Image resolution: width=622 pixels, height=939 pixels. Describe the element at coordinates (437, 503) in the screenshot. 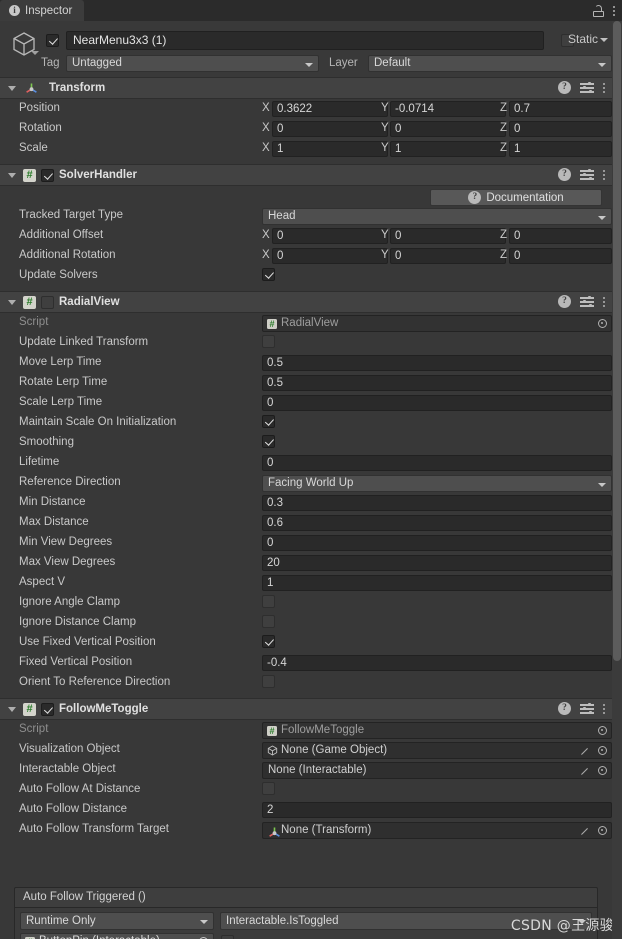

I see `property-input: 0.3` at that location.